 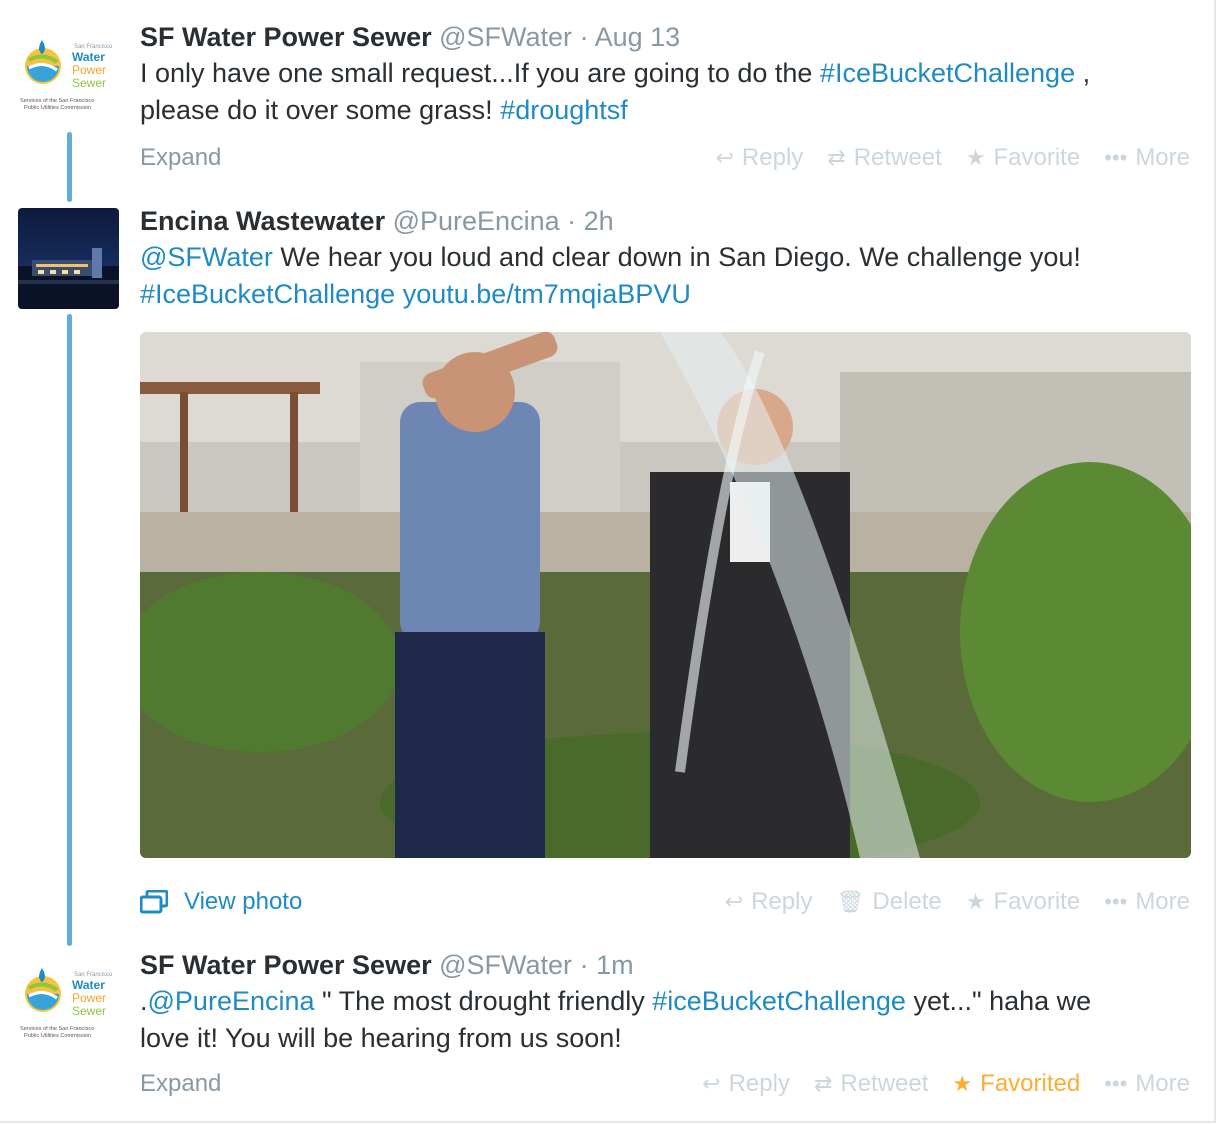 I want to click on tweet-timestamp: 1m, so click(x=615, y=965).